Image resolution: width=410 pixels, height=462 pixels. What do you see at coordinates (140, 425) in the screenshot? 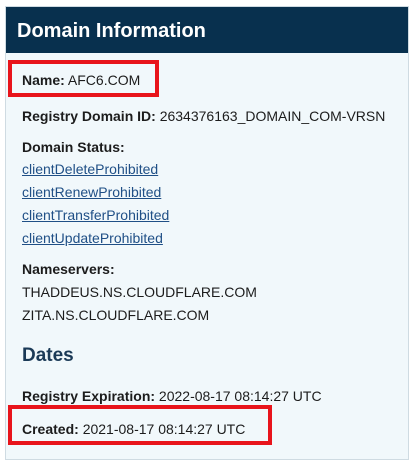
I see `created-highlight-box` at bounding box center [140, 425].